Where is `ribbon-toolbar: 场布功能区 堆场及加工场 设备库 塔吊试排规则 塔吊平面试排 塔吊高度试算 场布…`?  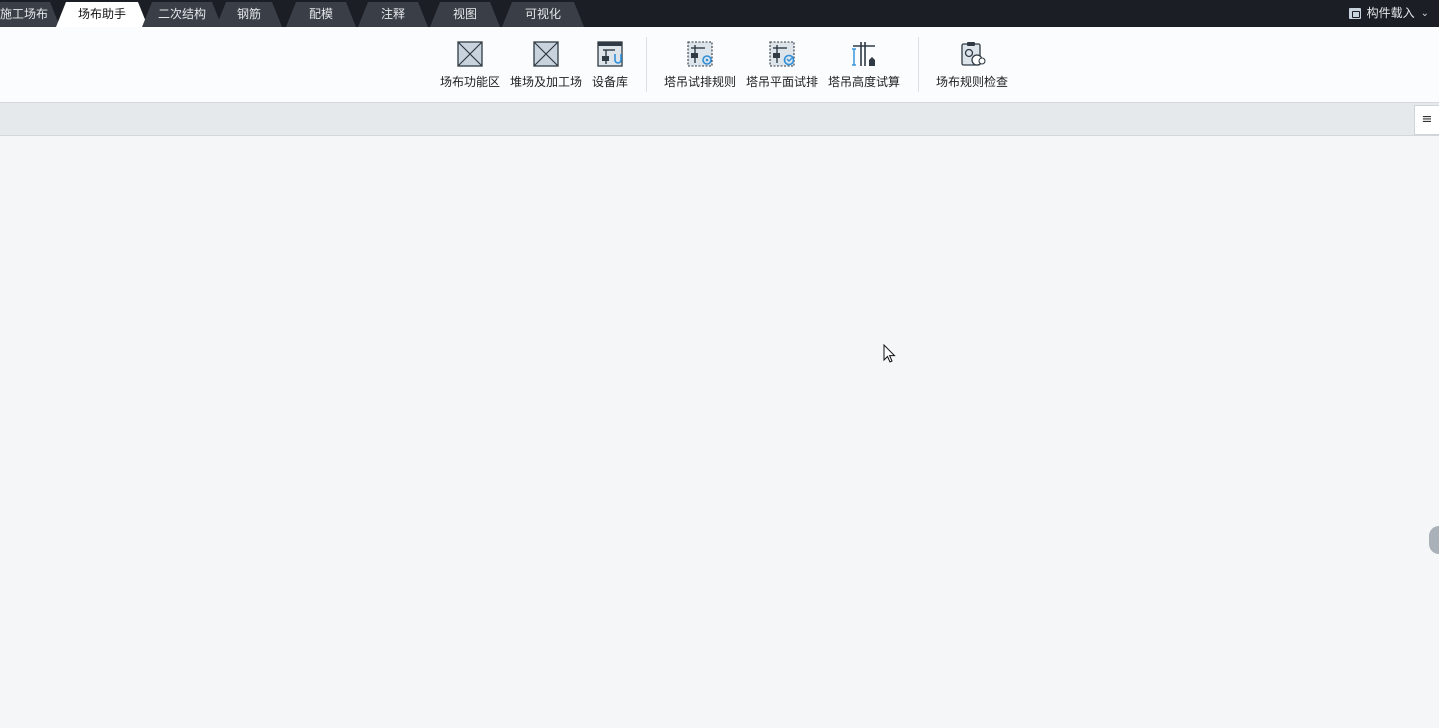
ribbon-toolbar: 场布功能区 堆场及加工场 设备库 塔吊试排规则 塔吊平面试排 塔吊高度试算 场布… is located at coordinates (719, 65).